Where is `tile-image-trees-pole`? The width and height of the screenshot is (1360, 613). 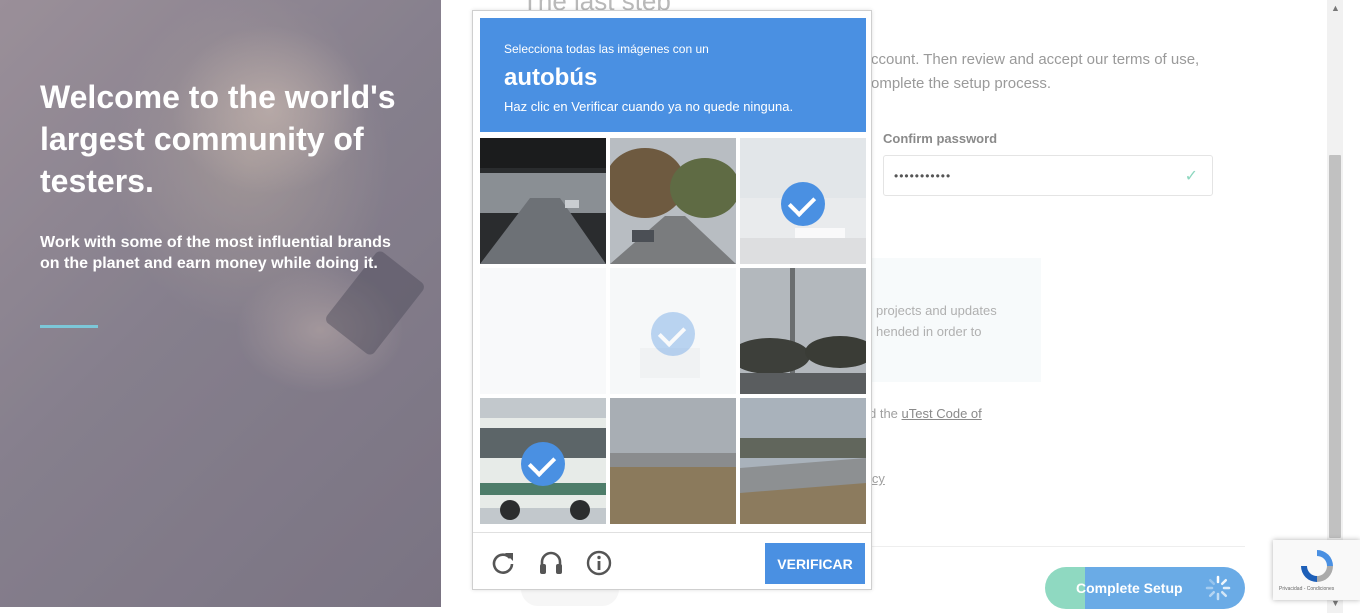
tile-image-trees-pole is located at coordinates (803, 331).